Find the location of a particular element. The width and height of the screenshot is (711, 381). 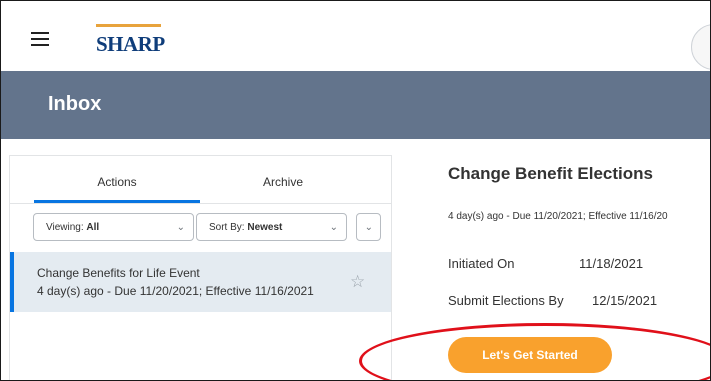

hamburger-menu-icon is located at coordinates (40, 39).